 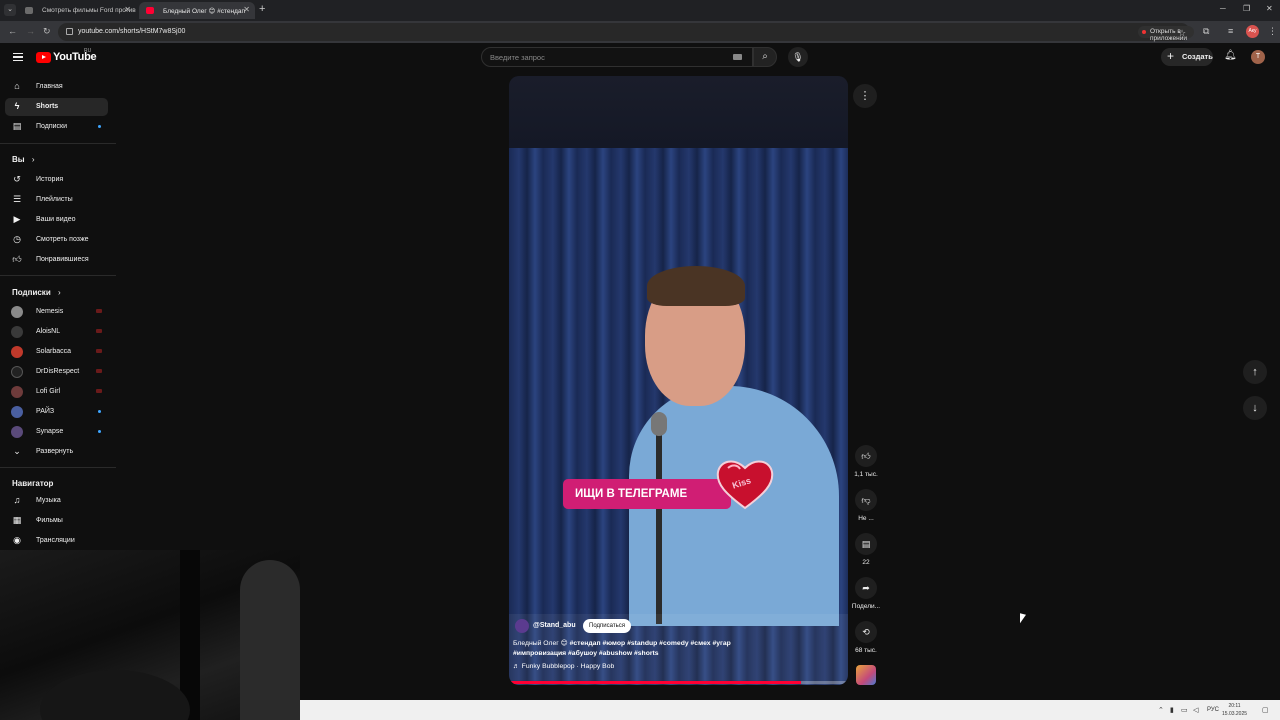 I want to click on sidebar-item-playlists: ☰ Плейлисты, so click(x=56, y=200).